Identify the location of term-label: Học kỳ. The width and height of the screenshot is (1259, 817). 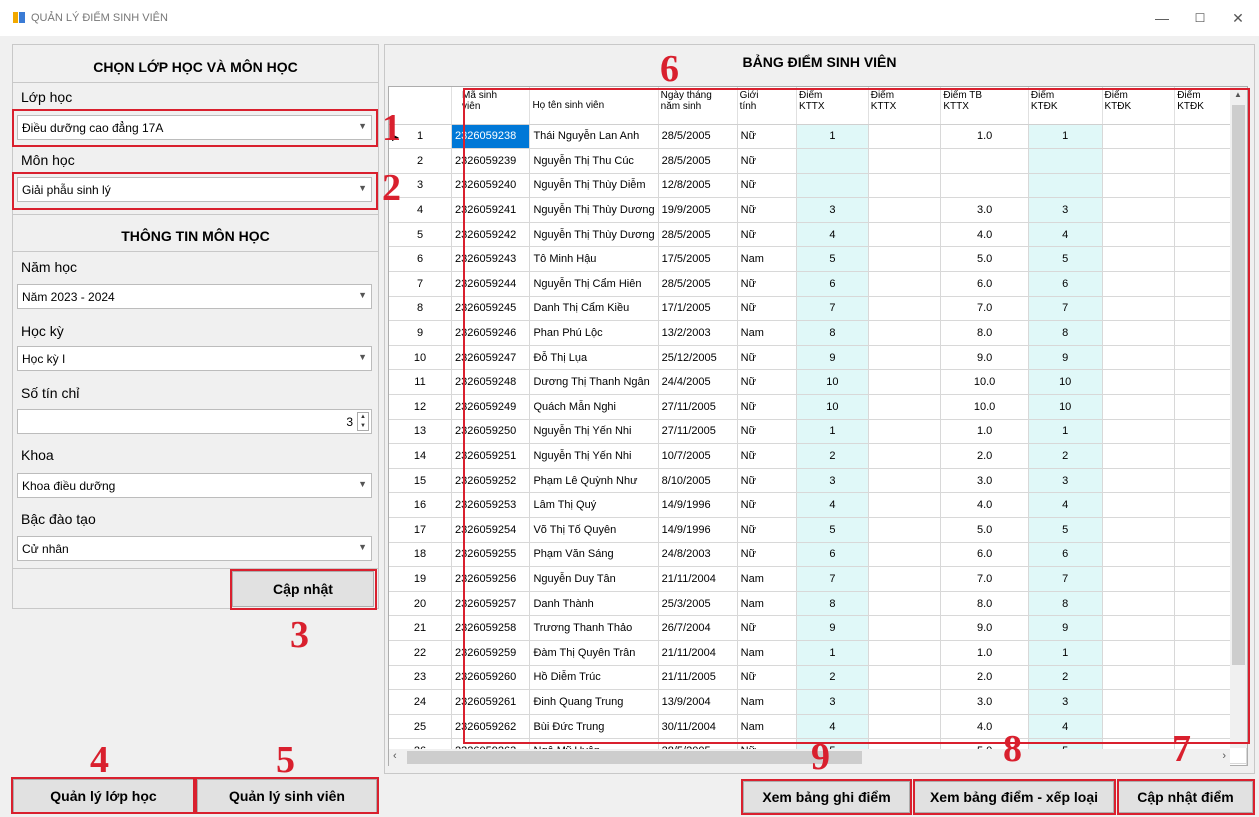
(42, 331).